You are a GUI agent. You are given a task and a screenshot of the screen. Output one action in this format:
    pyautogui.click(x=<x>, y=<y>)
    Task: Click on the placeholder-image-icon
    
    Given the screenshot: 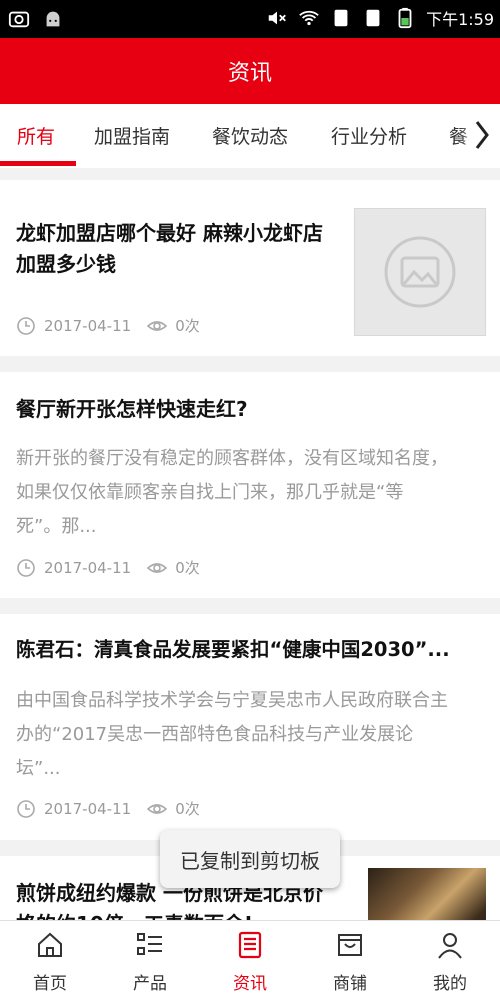 What is the action you would take?
    pyautogui.click(x=420, y=272)
    